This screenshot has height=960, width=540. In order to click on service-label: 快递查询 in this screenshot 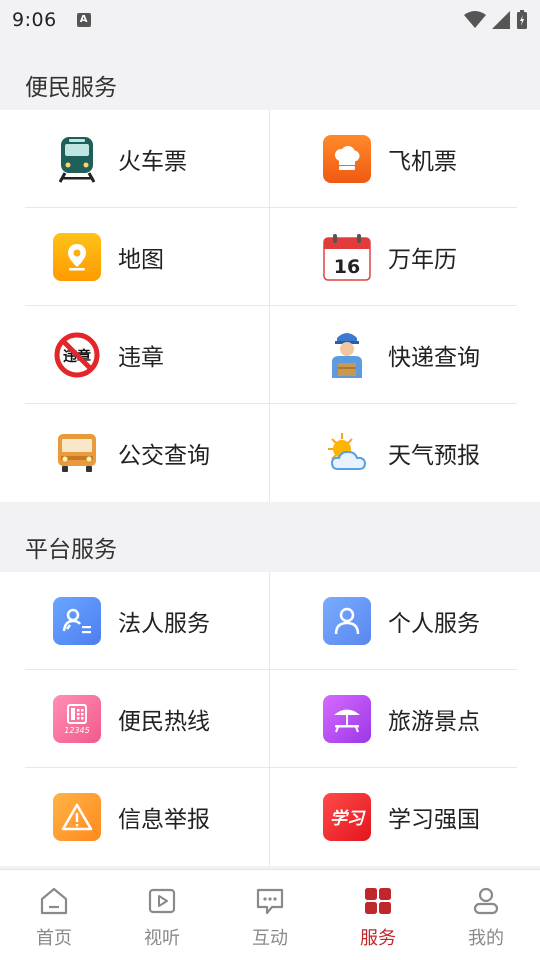, I will do `click(434, 358)`.